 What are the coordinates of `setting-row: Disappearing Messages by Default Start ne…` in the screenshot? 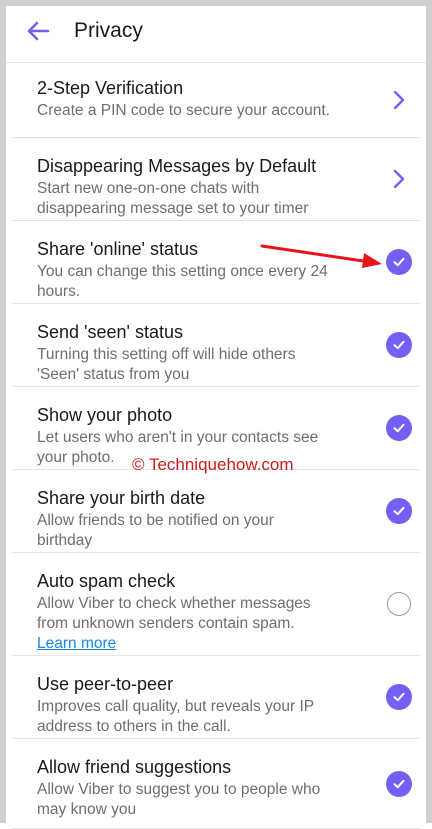 It's located at (216, 179).